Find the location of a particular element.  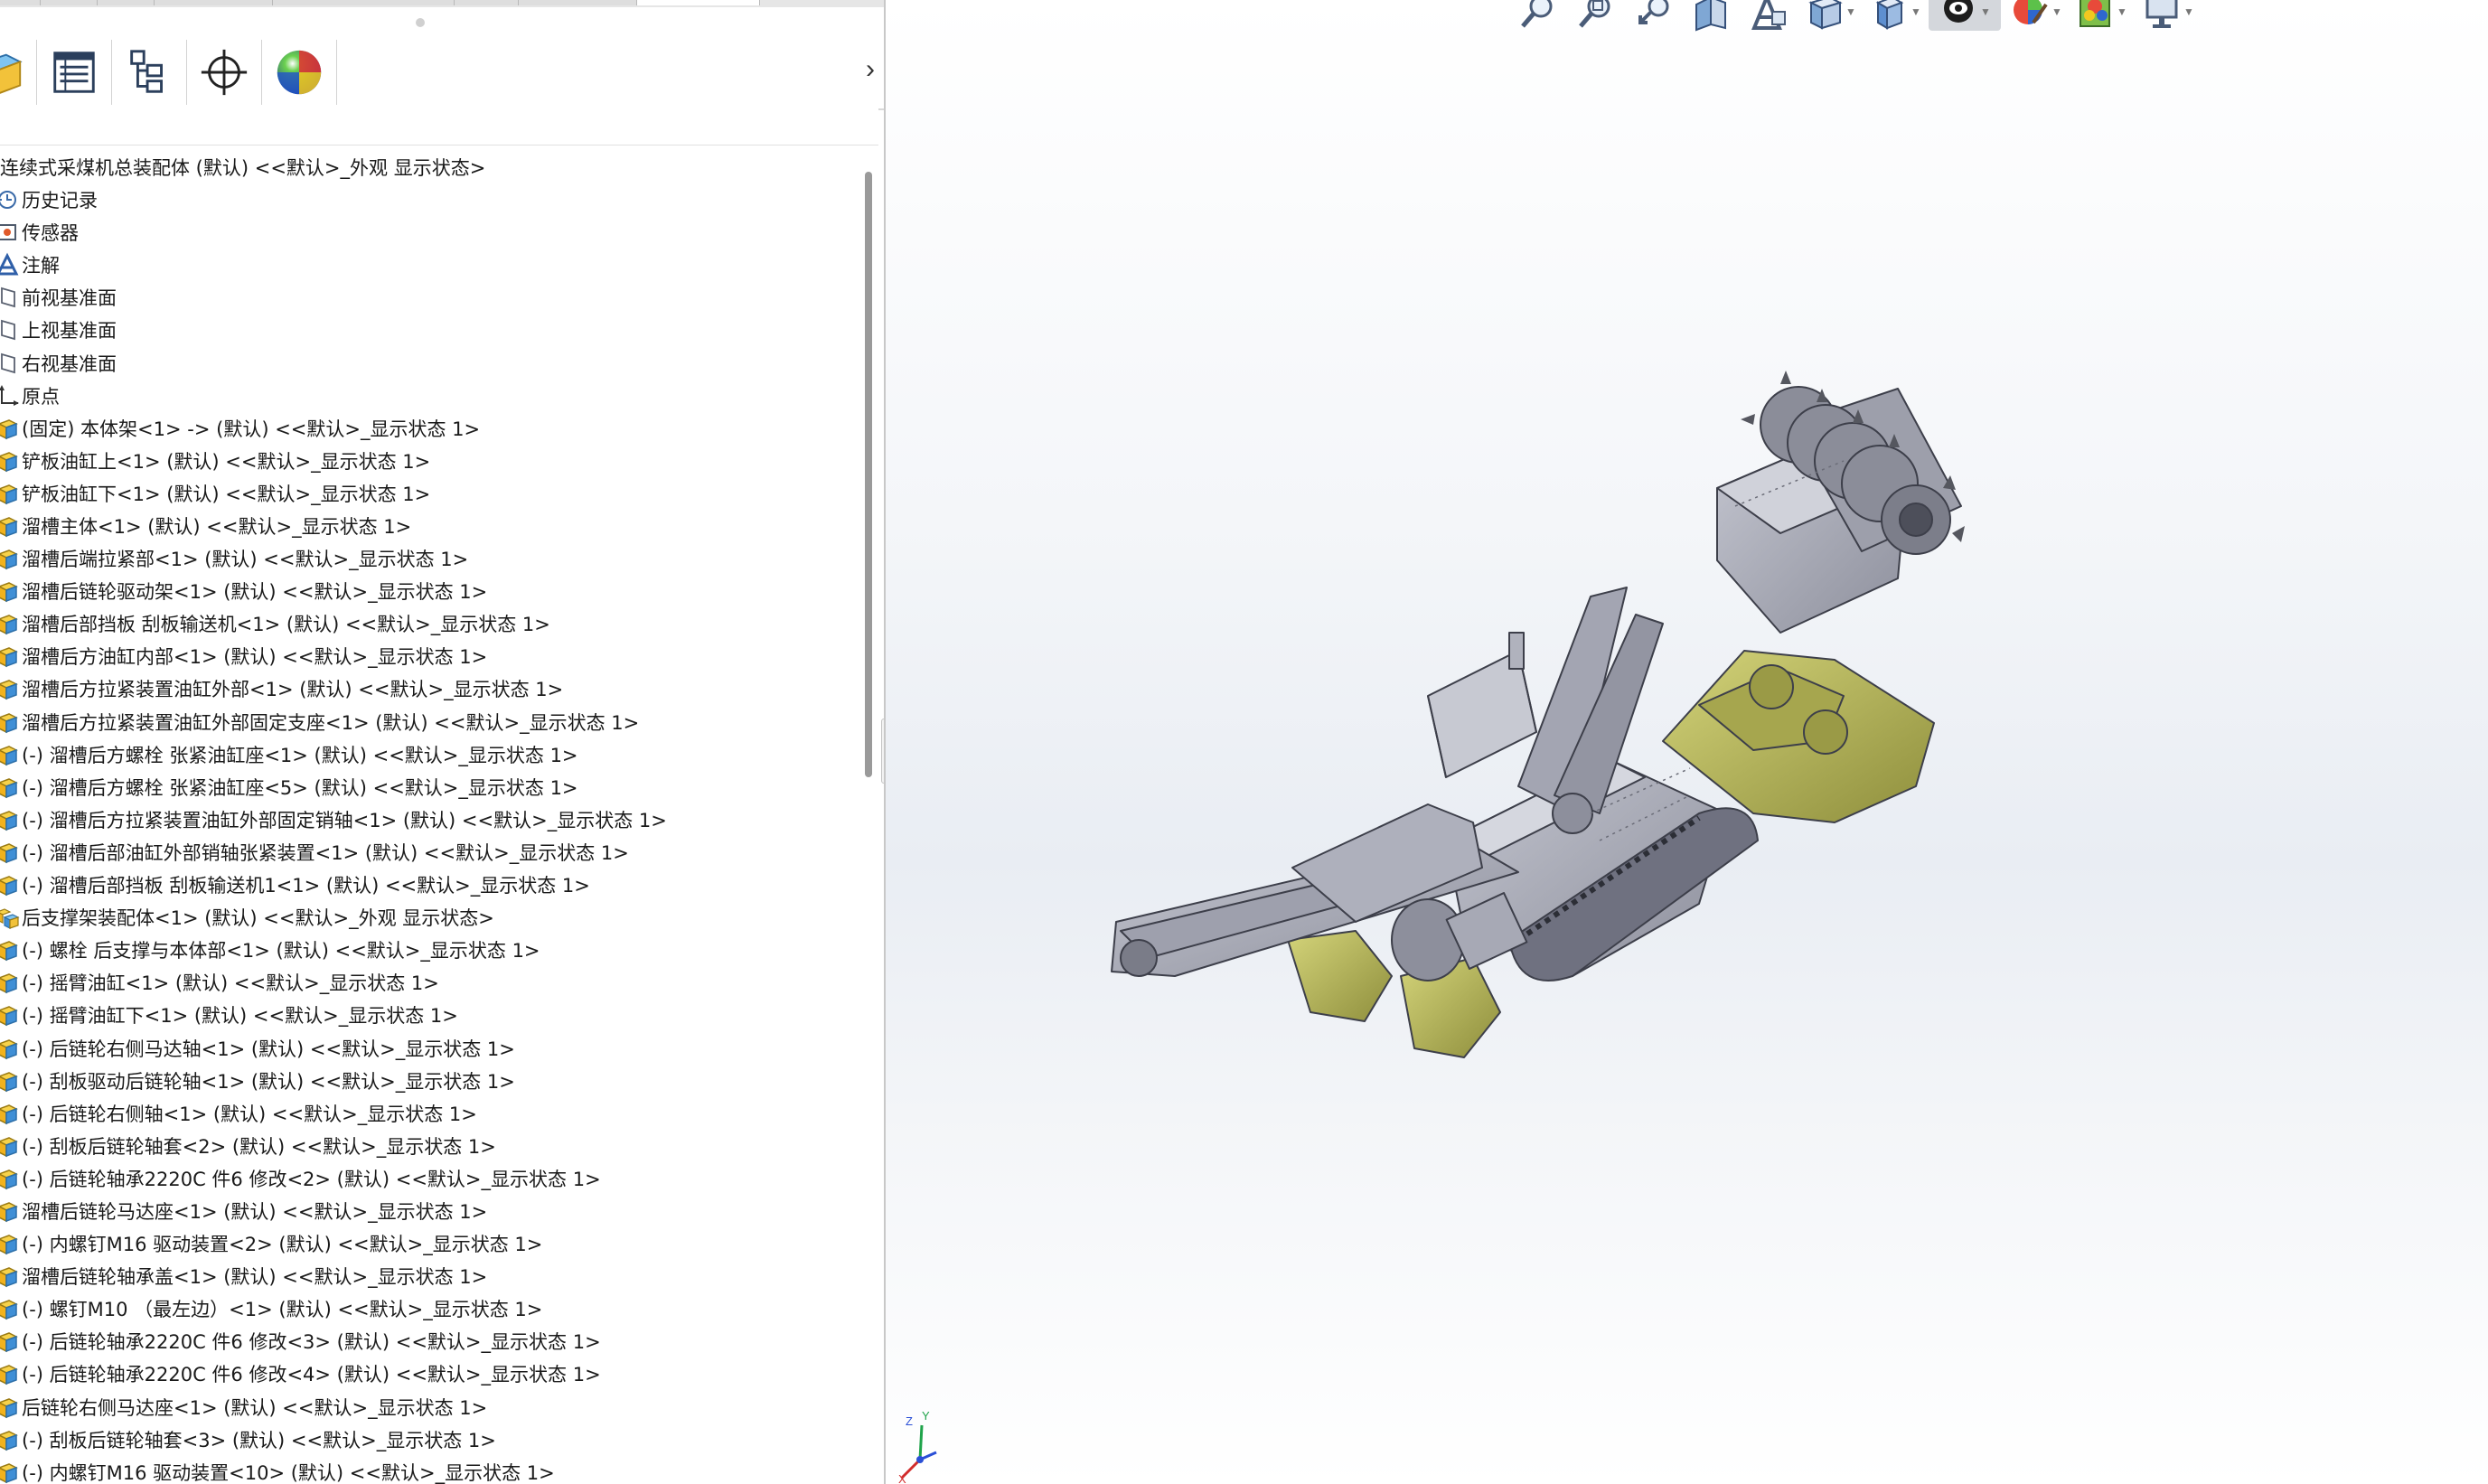

tree-item: 上视基准面 is located at coordinates (434, 330).